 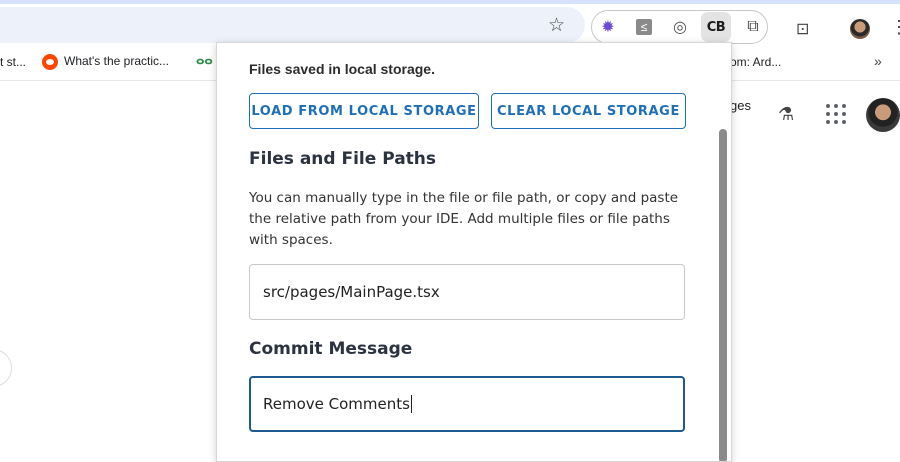 I want to click on commit-message-input: Remove Comments, so click(x=467, y=404).